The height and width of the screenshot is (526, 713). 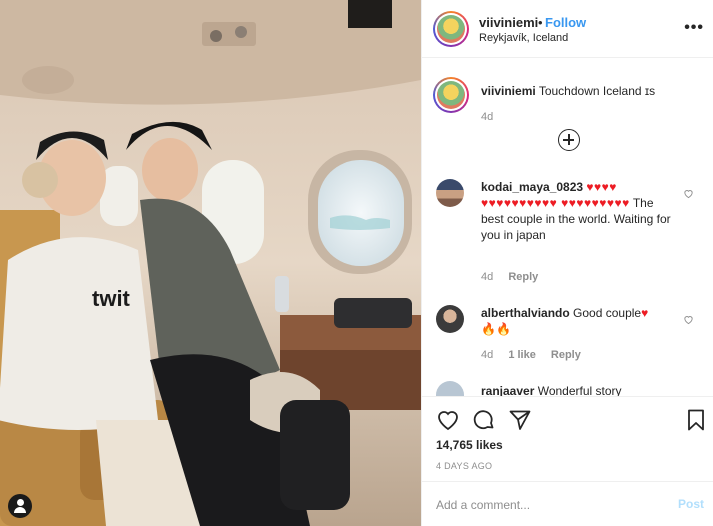 What do you see at coordinates (546, 505) in the screenshot?
I see `comment-input` at bounding box center [546, 505].